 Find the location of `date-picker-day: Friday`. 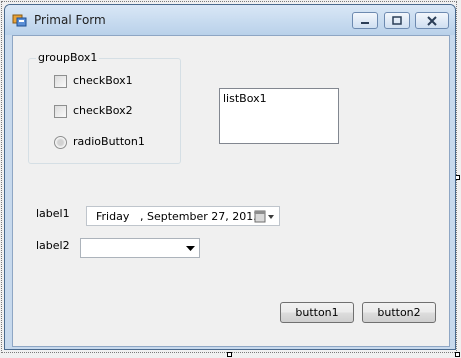

date-picker-day: Friday is located at coordinates (112, 216).